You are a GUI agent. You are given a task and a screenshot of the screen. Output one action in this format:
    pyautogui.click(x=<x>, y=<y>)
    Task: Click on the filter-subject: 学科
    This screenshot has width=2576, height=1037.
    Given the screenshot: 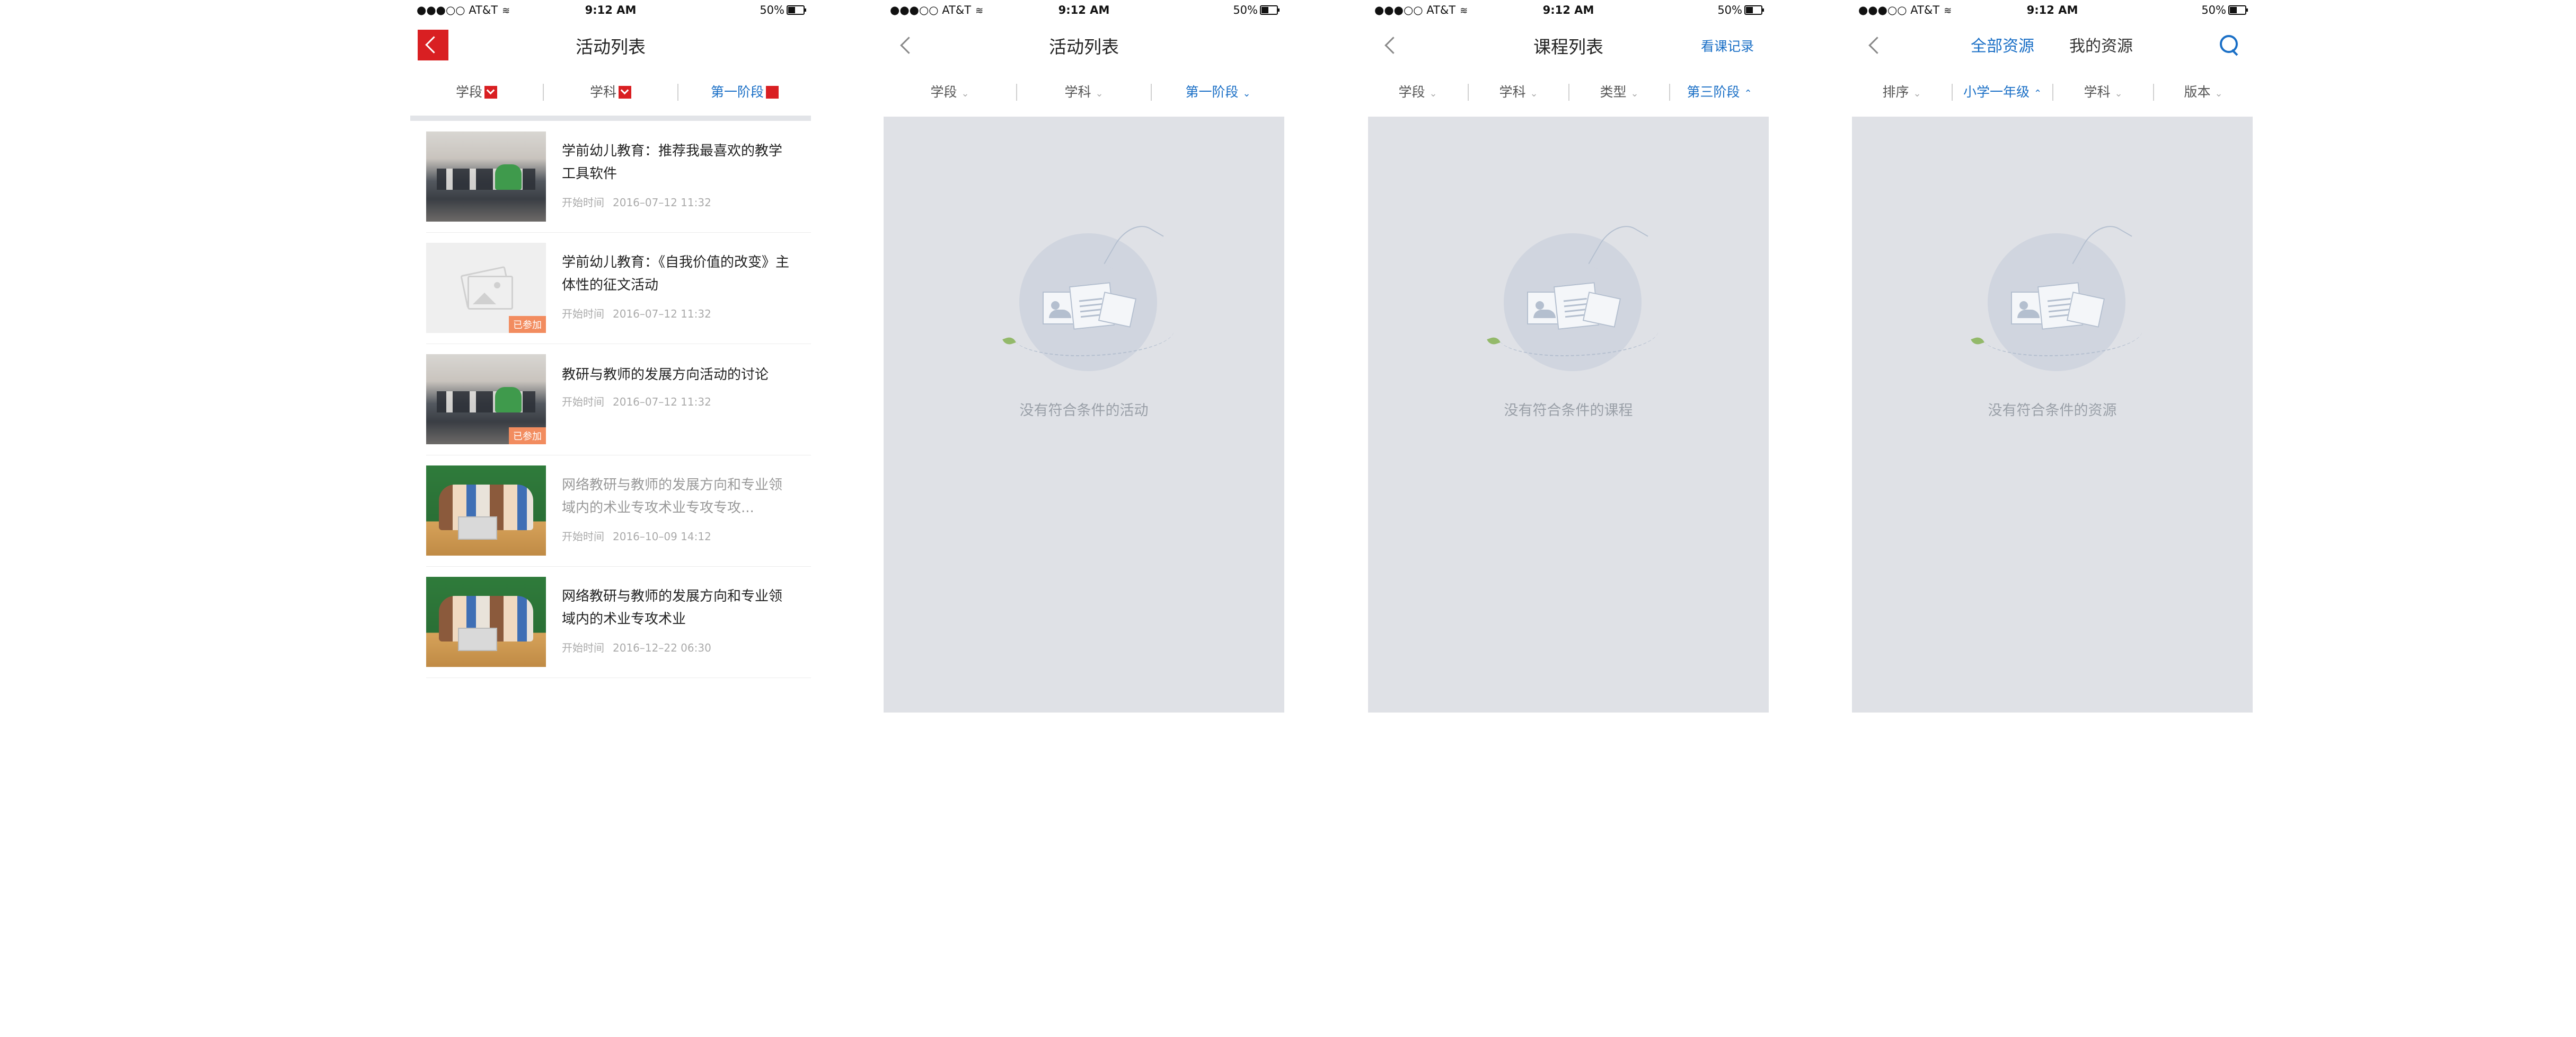 What is the action you would take?
    pyautogui.click(x=610, y=92)
    